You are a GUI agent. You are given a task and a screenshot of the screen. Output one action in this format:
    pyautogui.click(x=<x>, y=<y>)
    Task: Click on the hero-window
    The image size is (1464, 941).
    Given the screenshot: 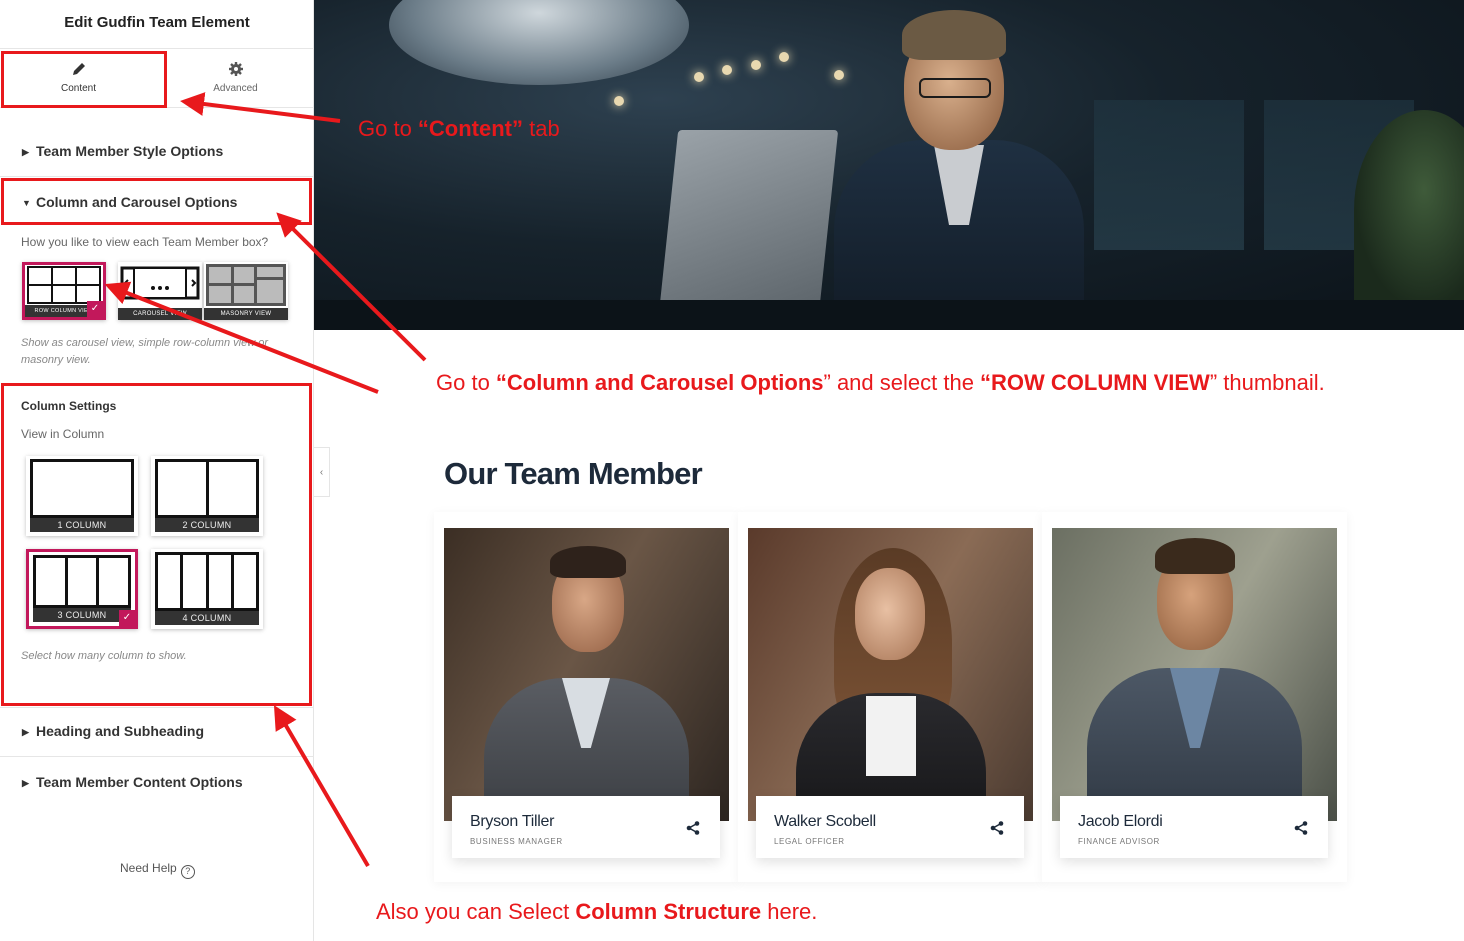 What is the action you would take?
    pyautogui.click(x=1169, y=175)
    